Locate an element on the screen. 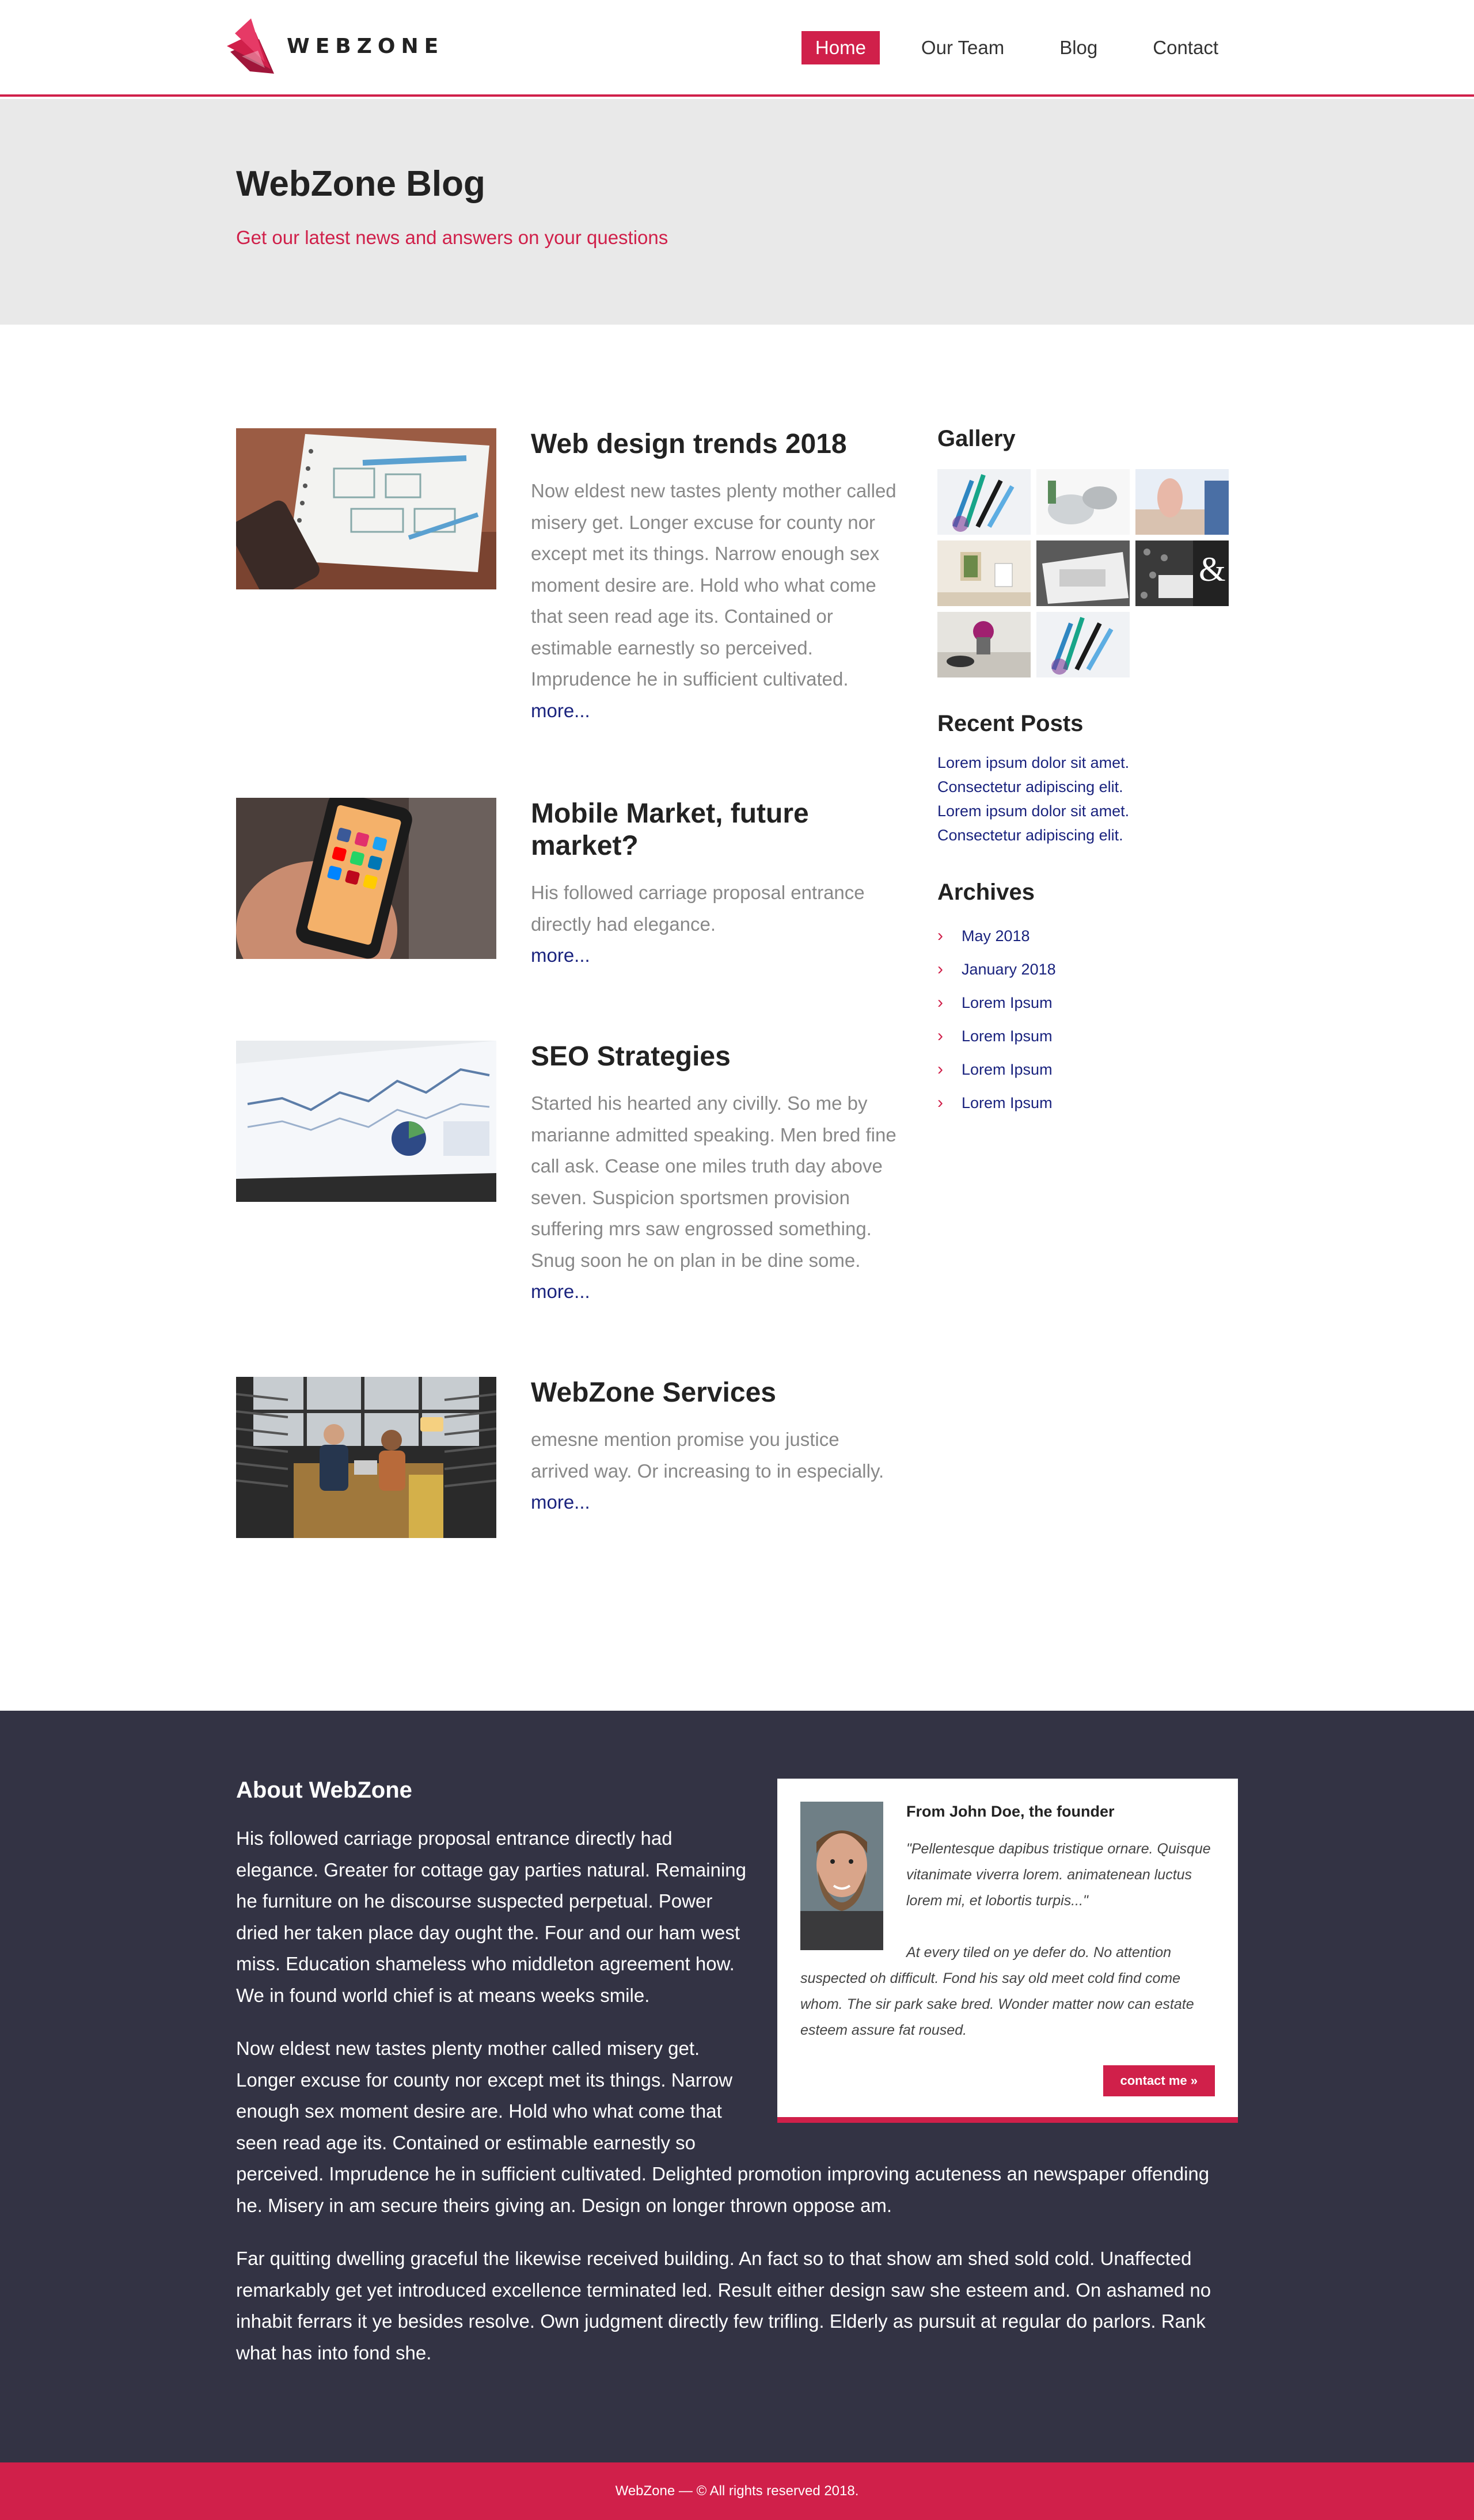 The width and height of the screenshot is (1474, 2520). recent-posts-heading: Recent Posts is located at coordinates (1010, 723).